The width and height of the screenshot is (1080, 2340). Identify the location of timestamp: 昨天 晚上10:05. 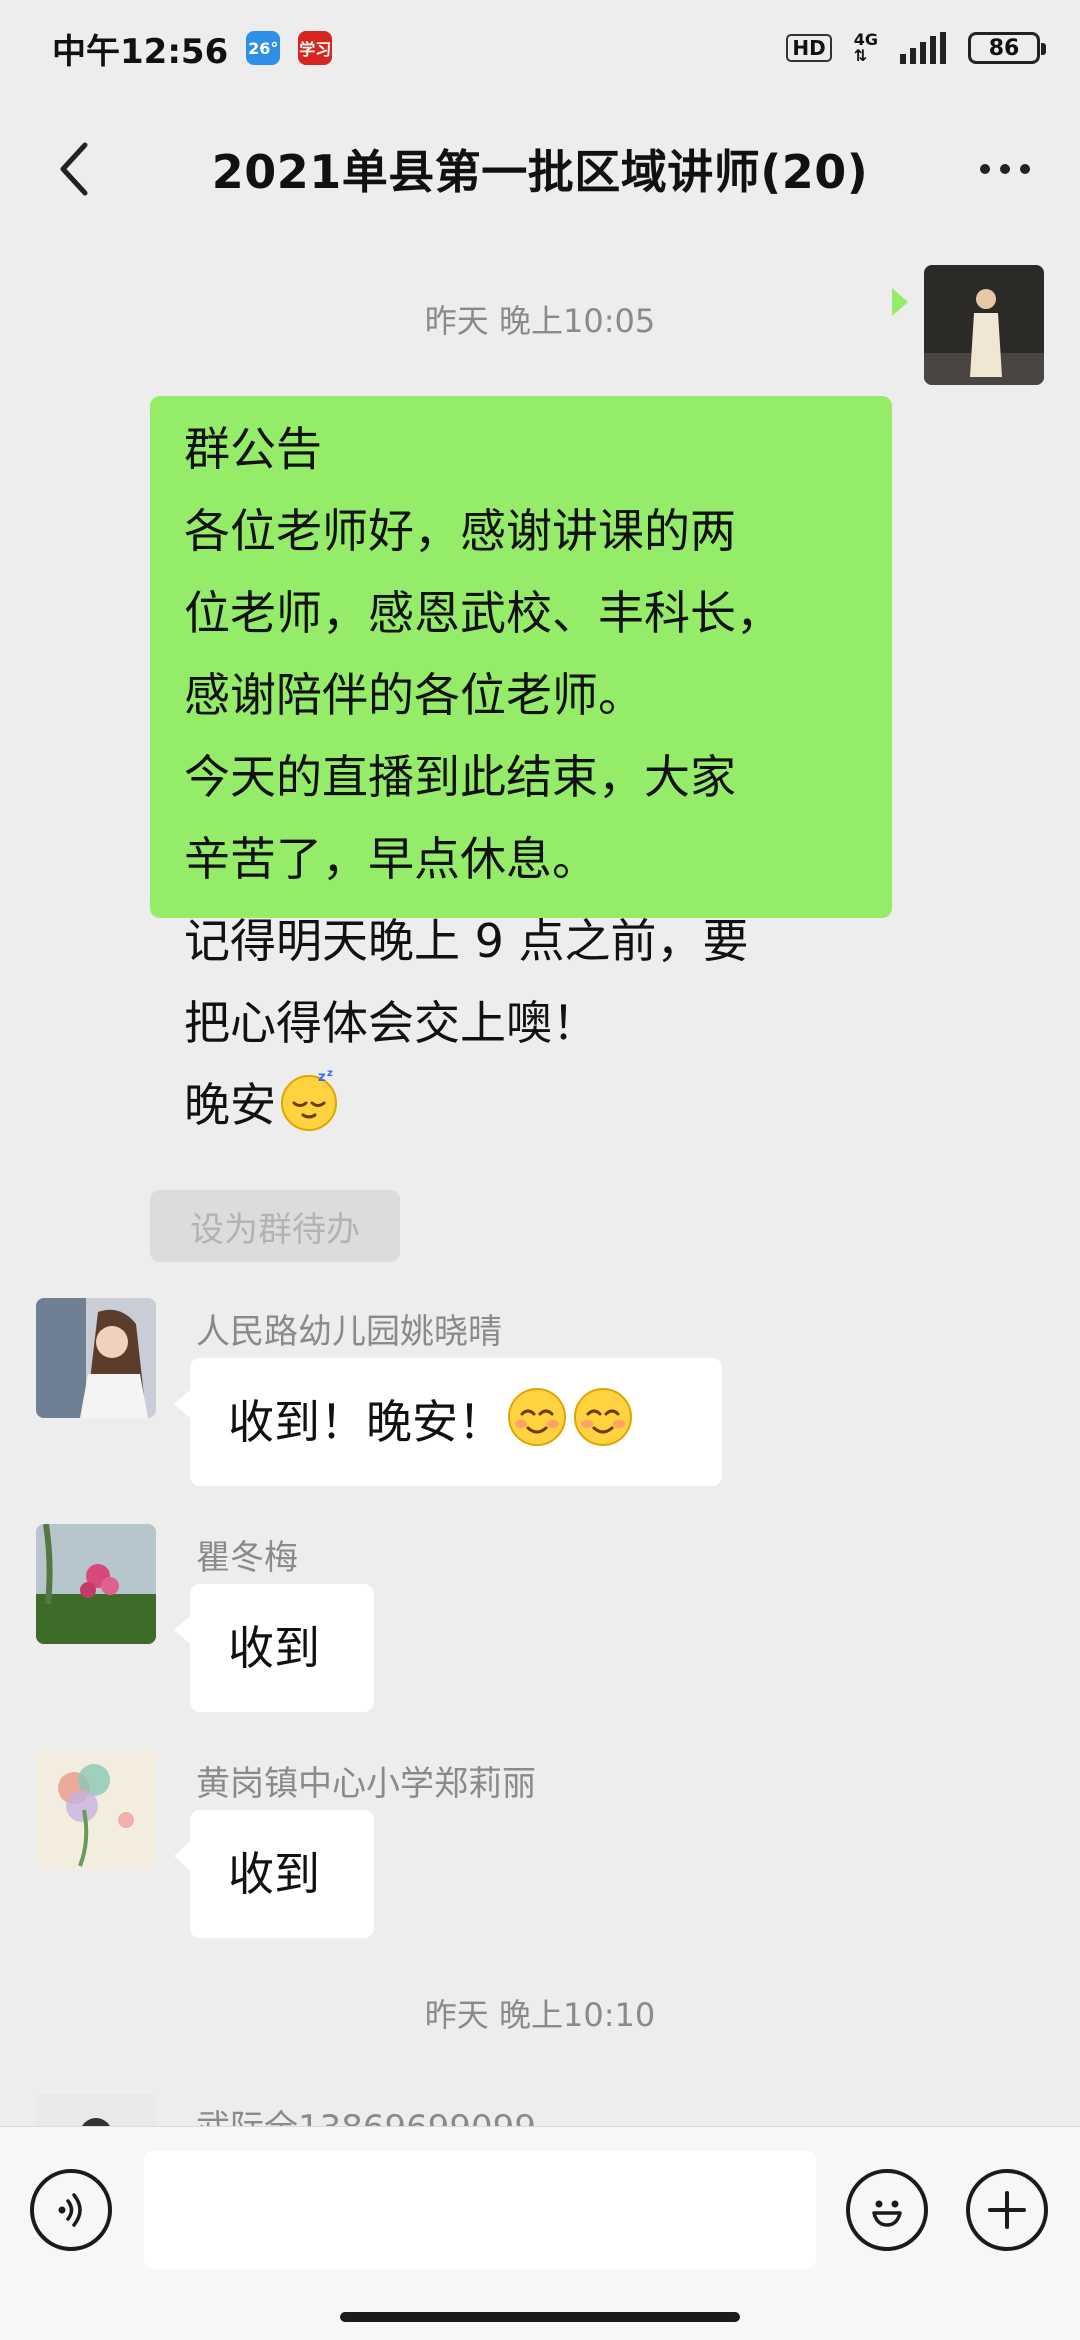
(540, 321).